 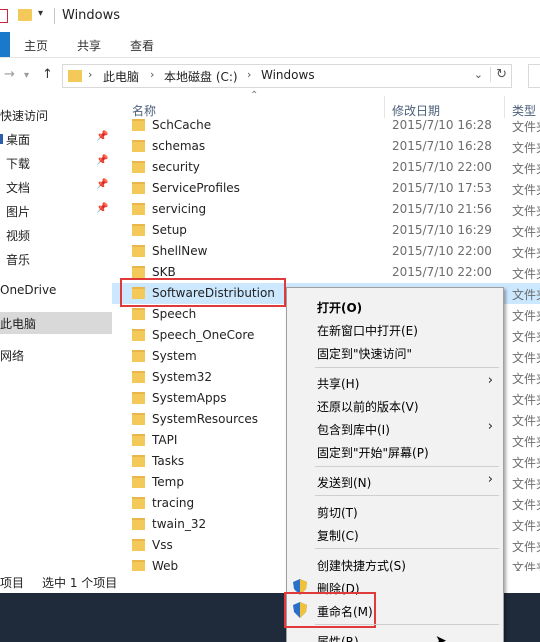 What do you see at coordinates (203, 335) in the screenshot?
I see `file-name: Speech_OneCore` at bounding box center [203, 335].